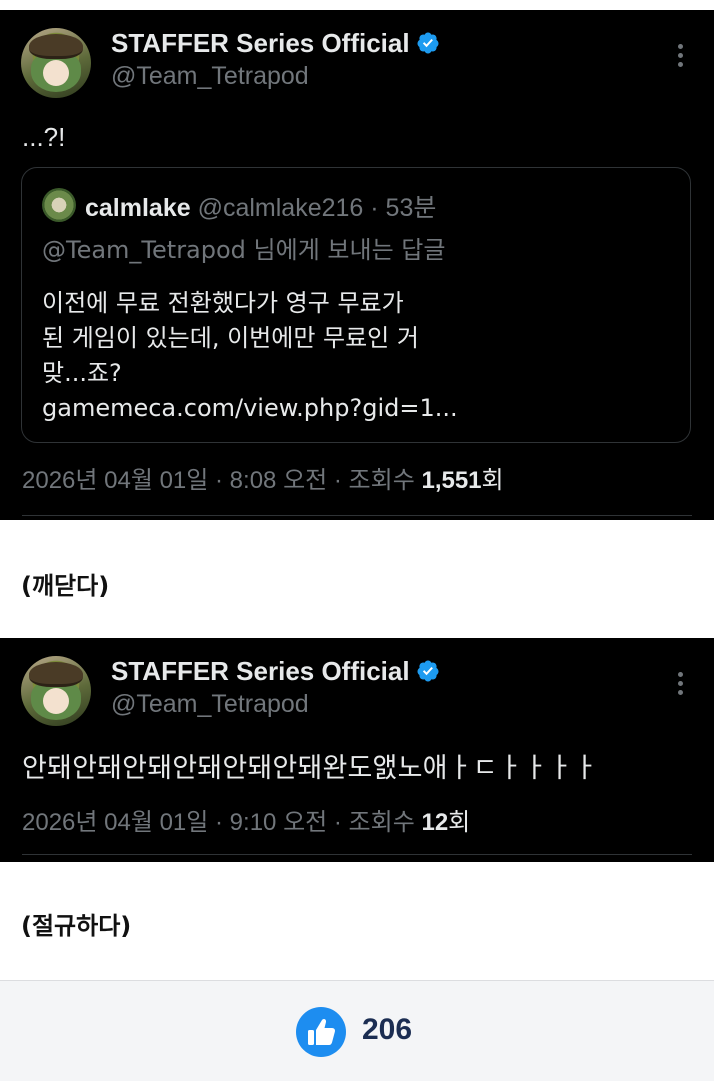 The width and height of the screenshot is (714, 1081). Describe the element at coordinates (317, 208) in the screenshot. I see `quote-handle-time: @calmlake216 · 53분` at that location.